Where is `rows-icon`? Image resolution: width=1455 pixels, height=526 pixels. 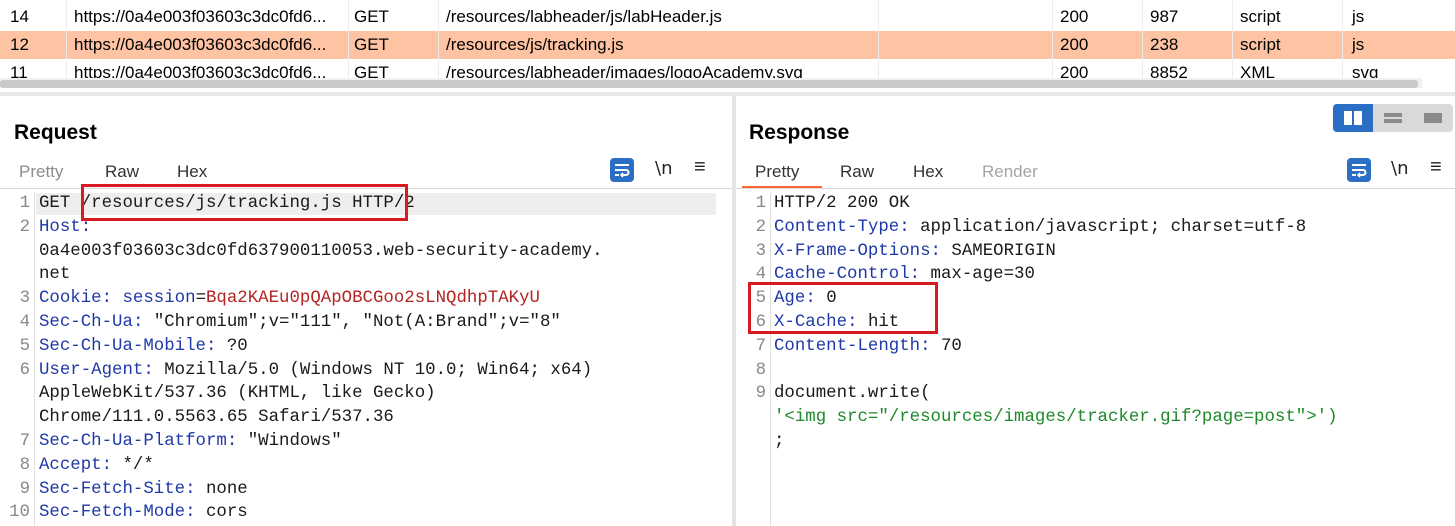 rows-icon is located at coordinates (1393, 118).